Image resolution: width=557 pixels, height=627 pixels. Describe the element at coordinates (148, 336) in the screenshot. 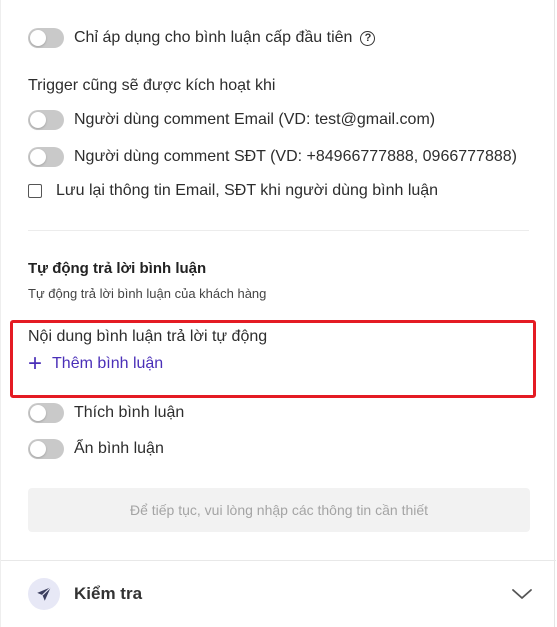

I see `auto-reply-content-label: Nội dung bình luận trả lời tự động` at that location.